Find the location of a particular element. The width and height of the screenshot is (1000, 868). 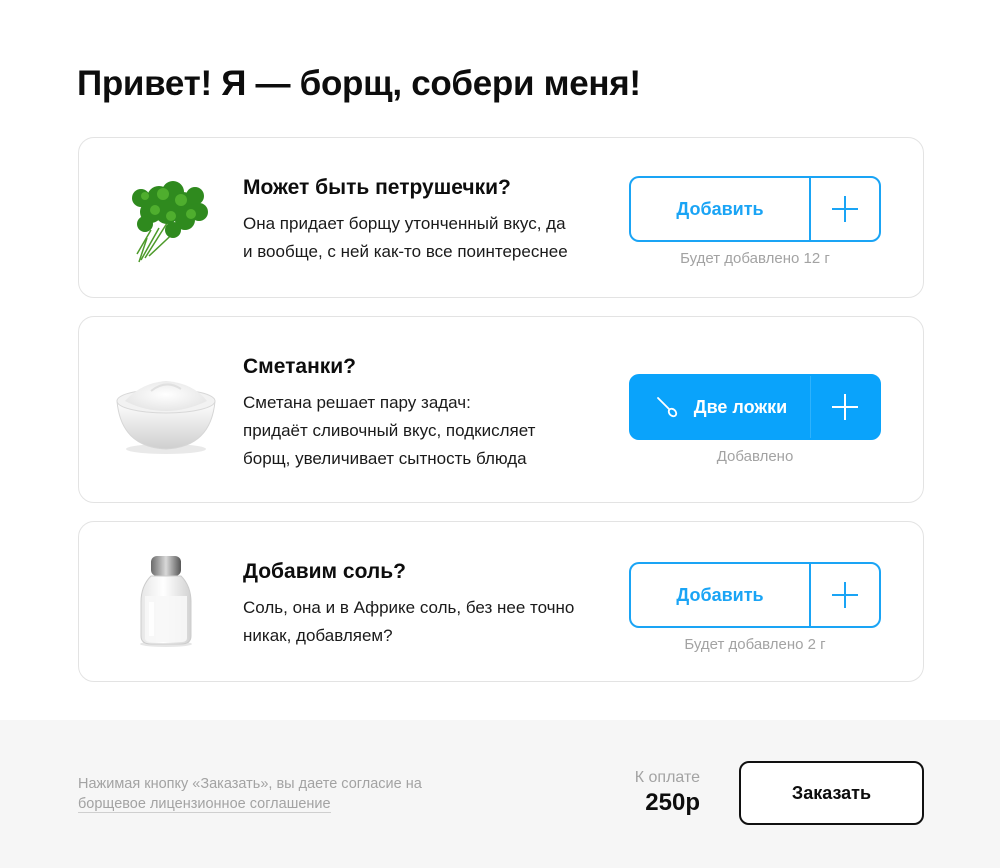

sour-cream-amount-button: Две ложки is located at coordinates (721, 407).